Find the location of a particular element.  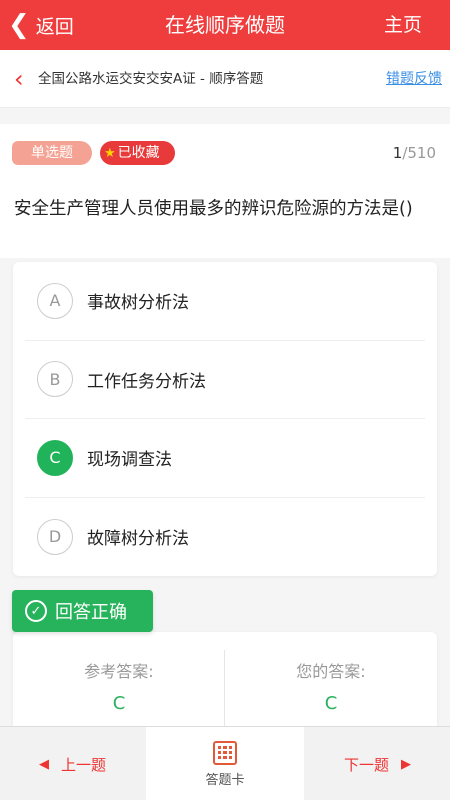

option-letter: C is located at coordinates (55, 457).